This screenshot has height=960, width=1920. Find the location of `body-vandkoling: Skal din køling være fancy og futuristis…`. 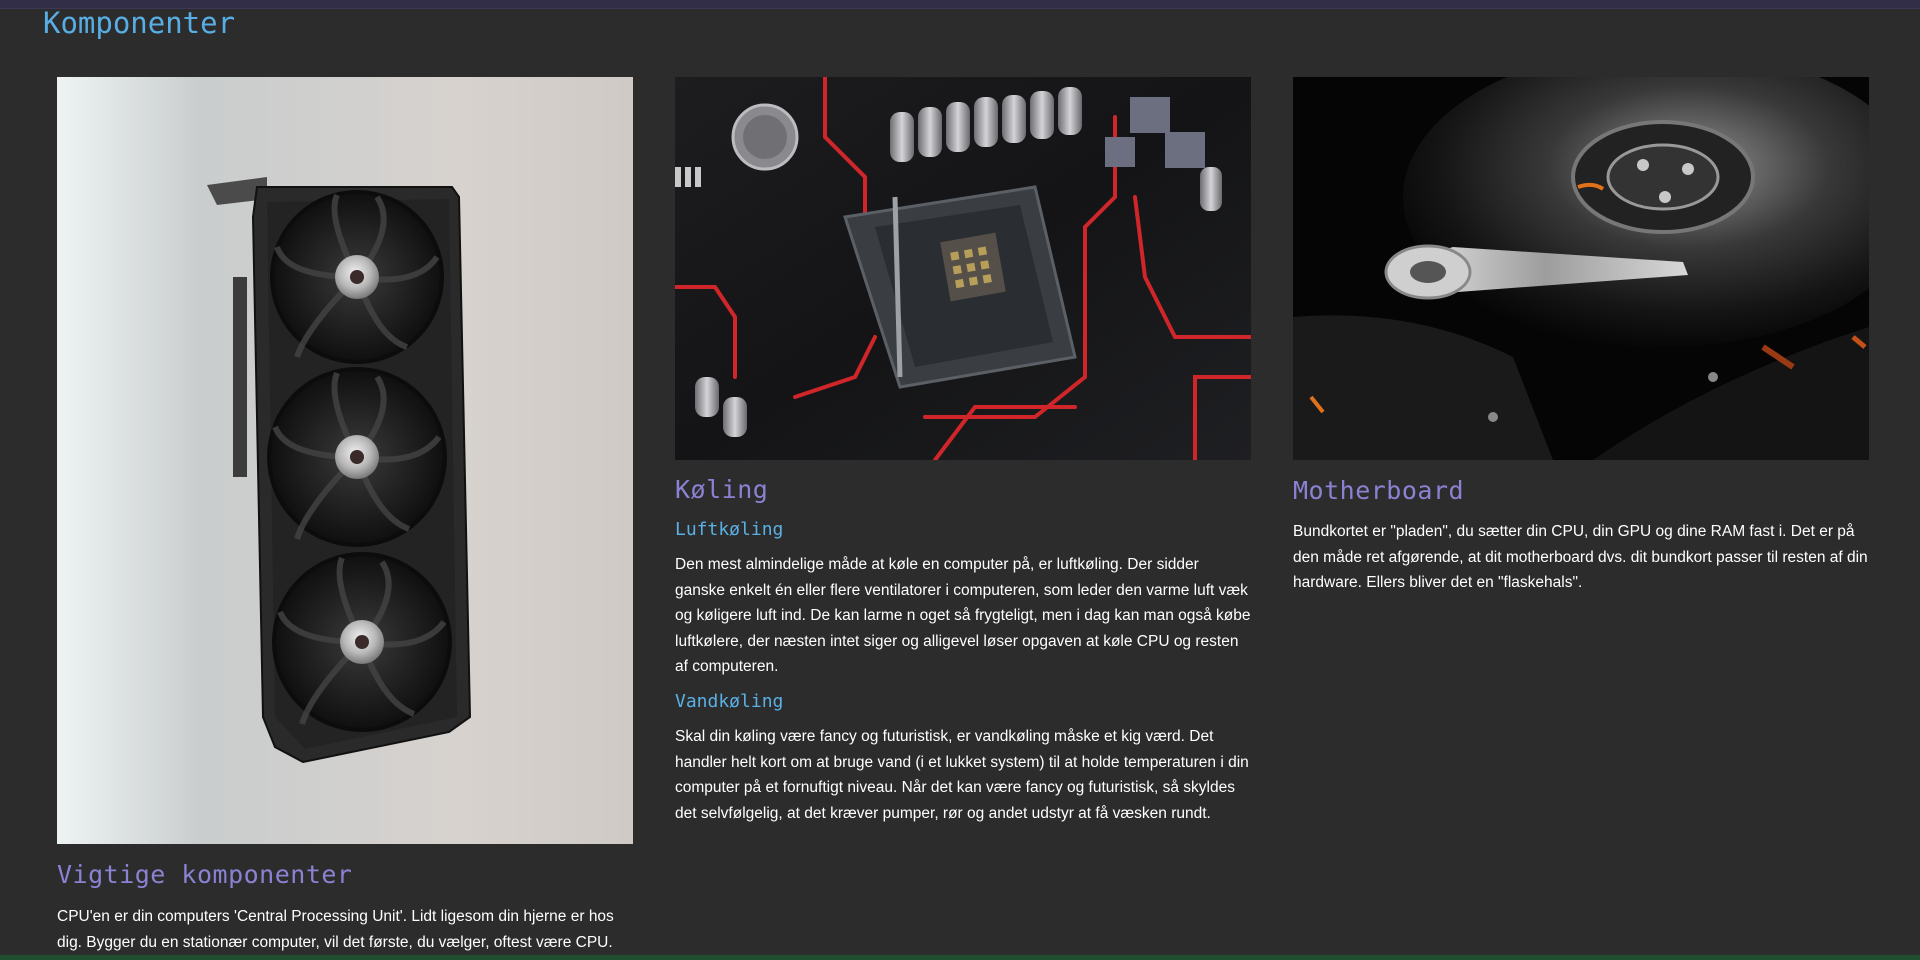

body-vandkoling: Skal din køling være fancy og futuristis… is located at coordinates (962, 774).